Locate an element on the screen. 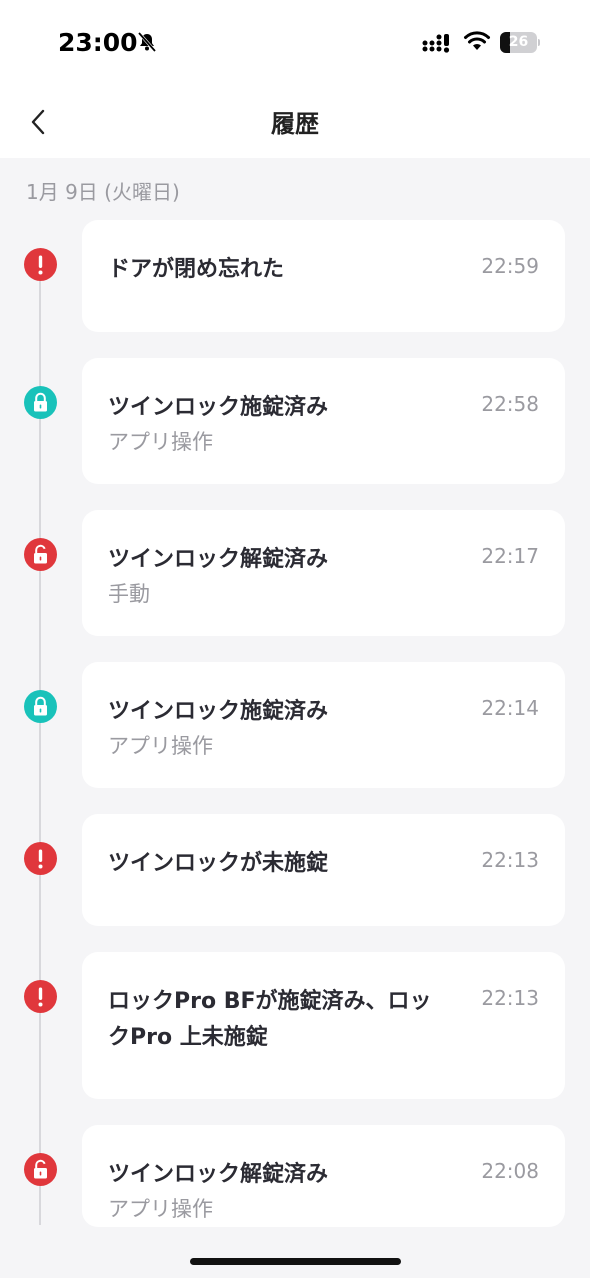  battery-level: 26 is located at coordinates (518, 42).